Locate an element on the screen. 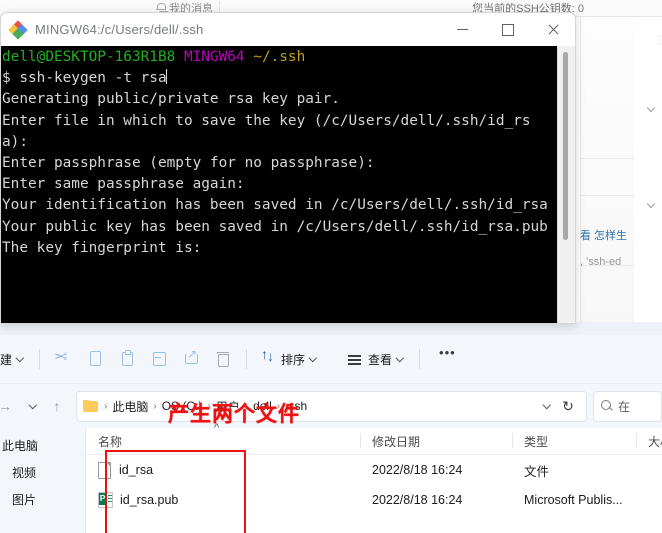  sidebar-item-videos: 视频 is located at coordinates (42, 472).